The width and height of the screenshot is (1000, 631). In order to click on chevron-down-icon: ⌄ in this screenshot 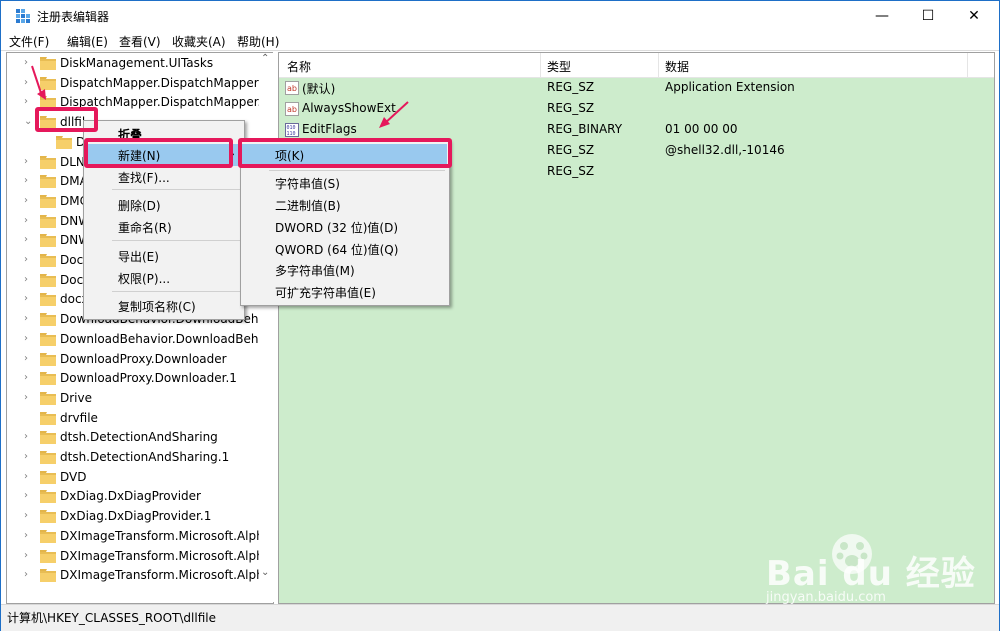, I will do `click(29, 121)`.